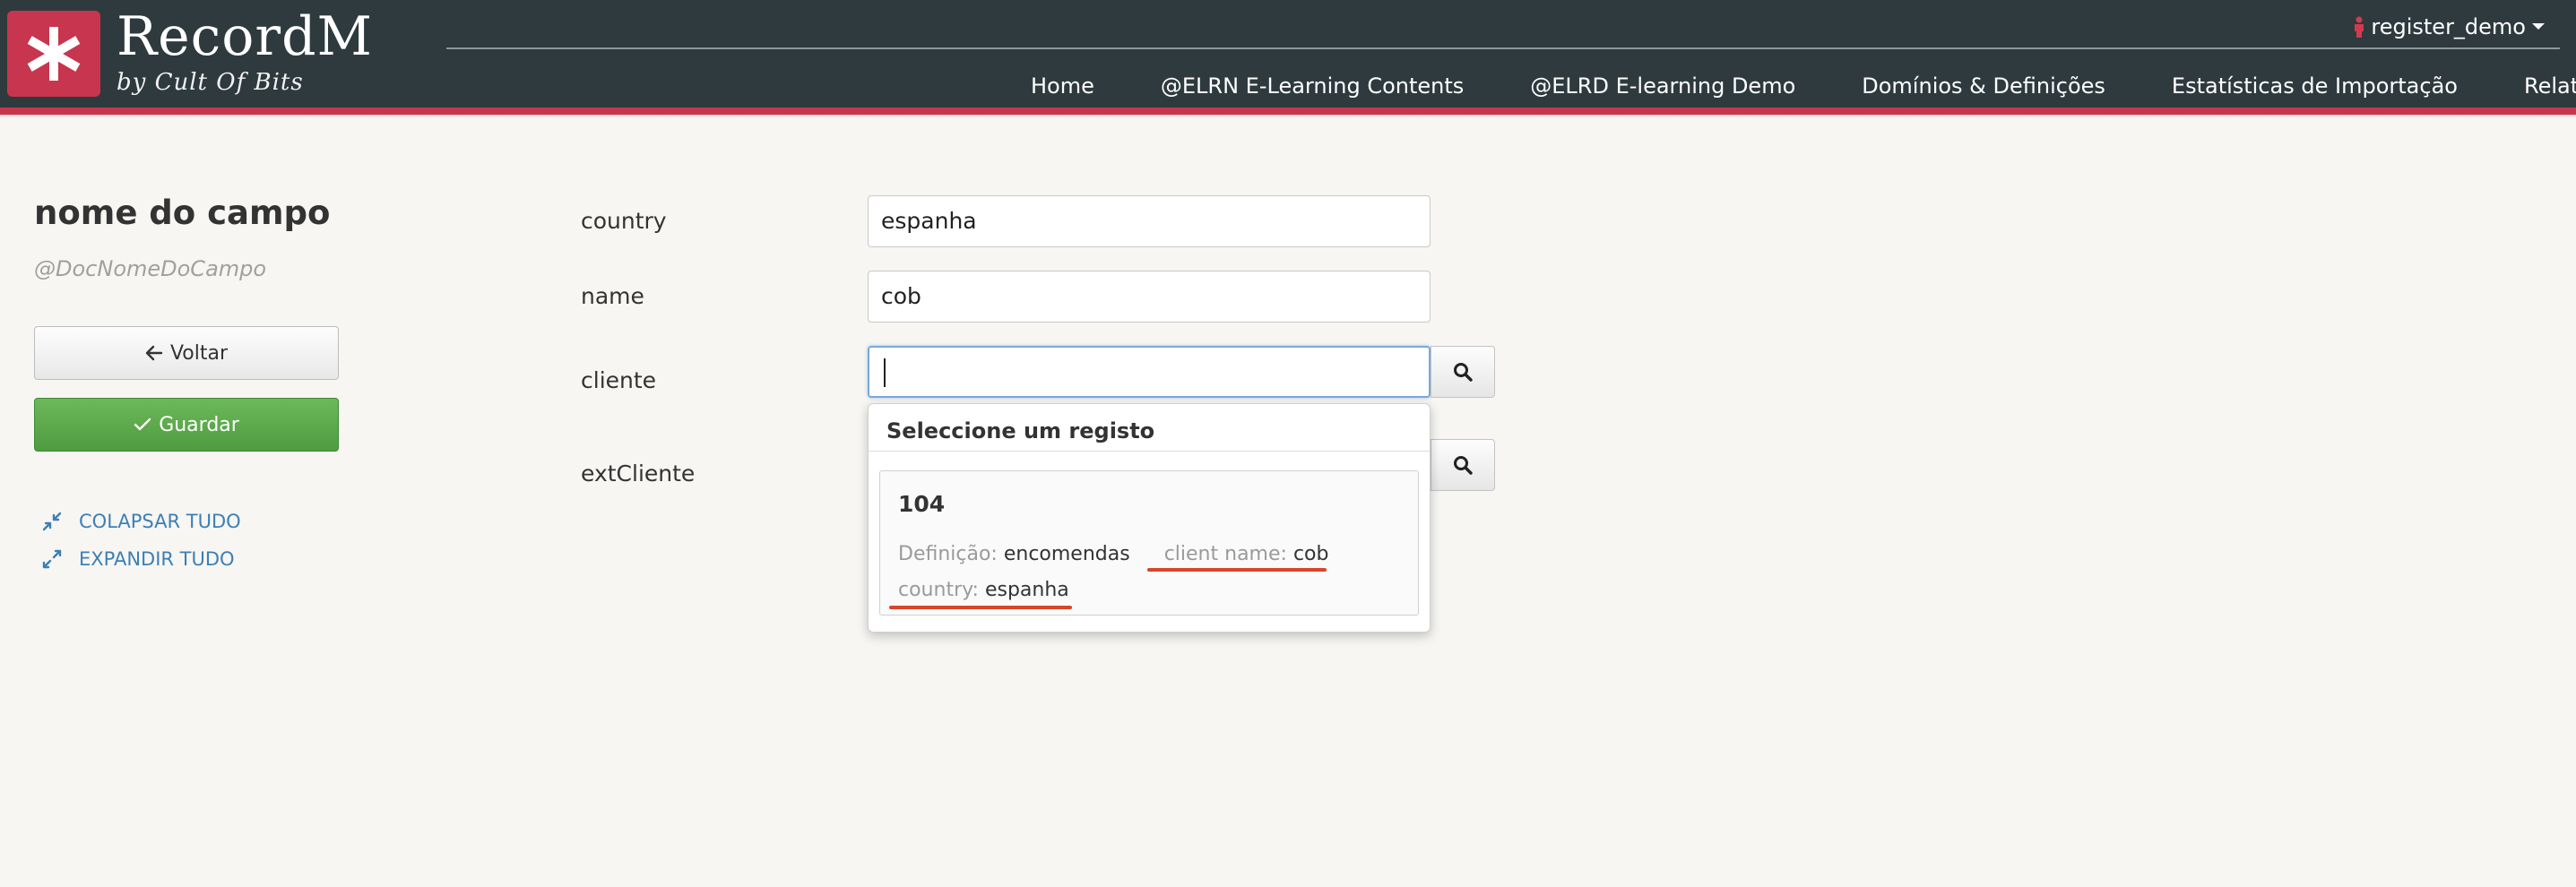 This screenshot has width=2576, height=887. Describe the element at coordinates (612, 296) in the screenshot. I see `name-label: name` at that location.